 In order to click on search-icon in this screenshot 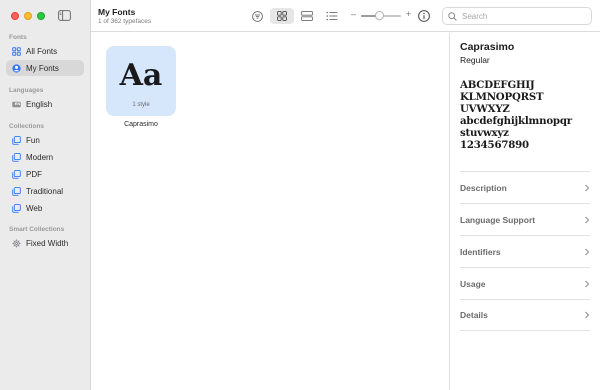, I will do `click(452, 16)`.